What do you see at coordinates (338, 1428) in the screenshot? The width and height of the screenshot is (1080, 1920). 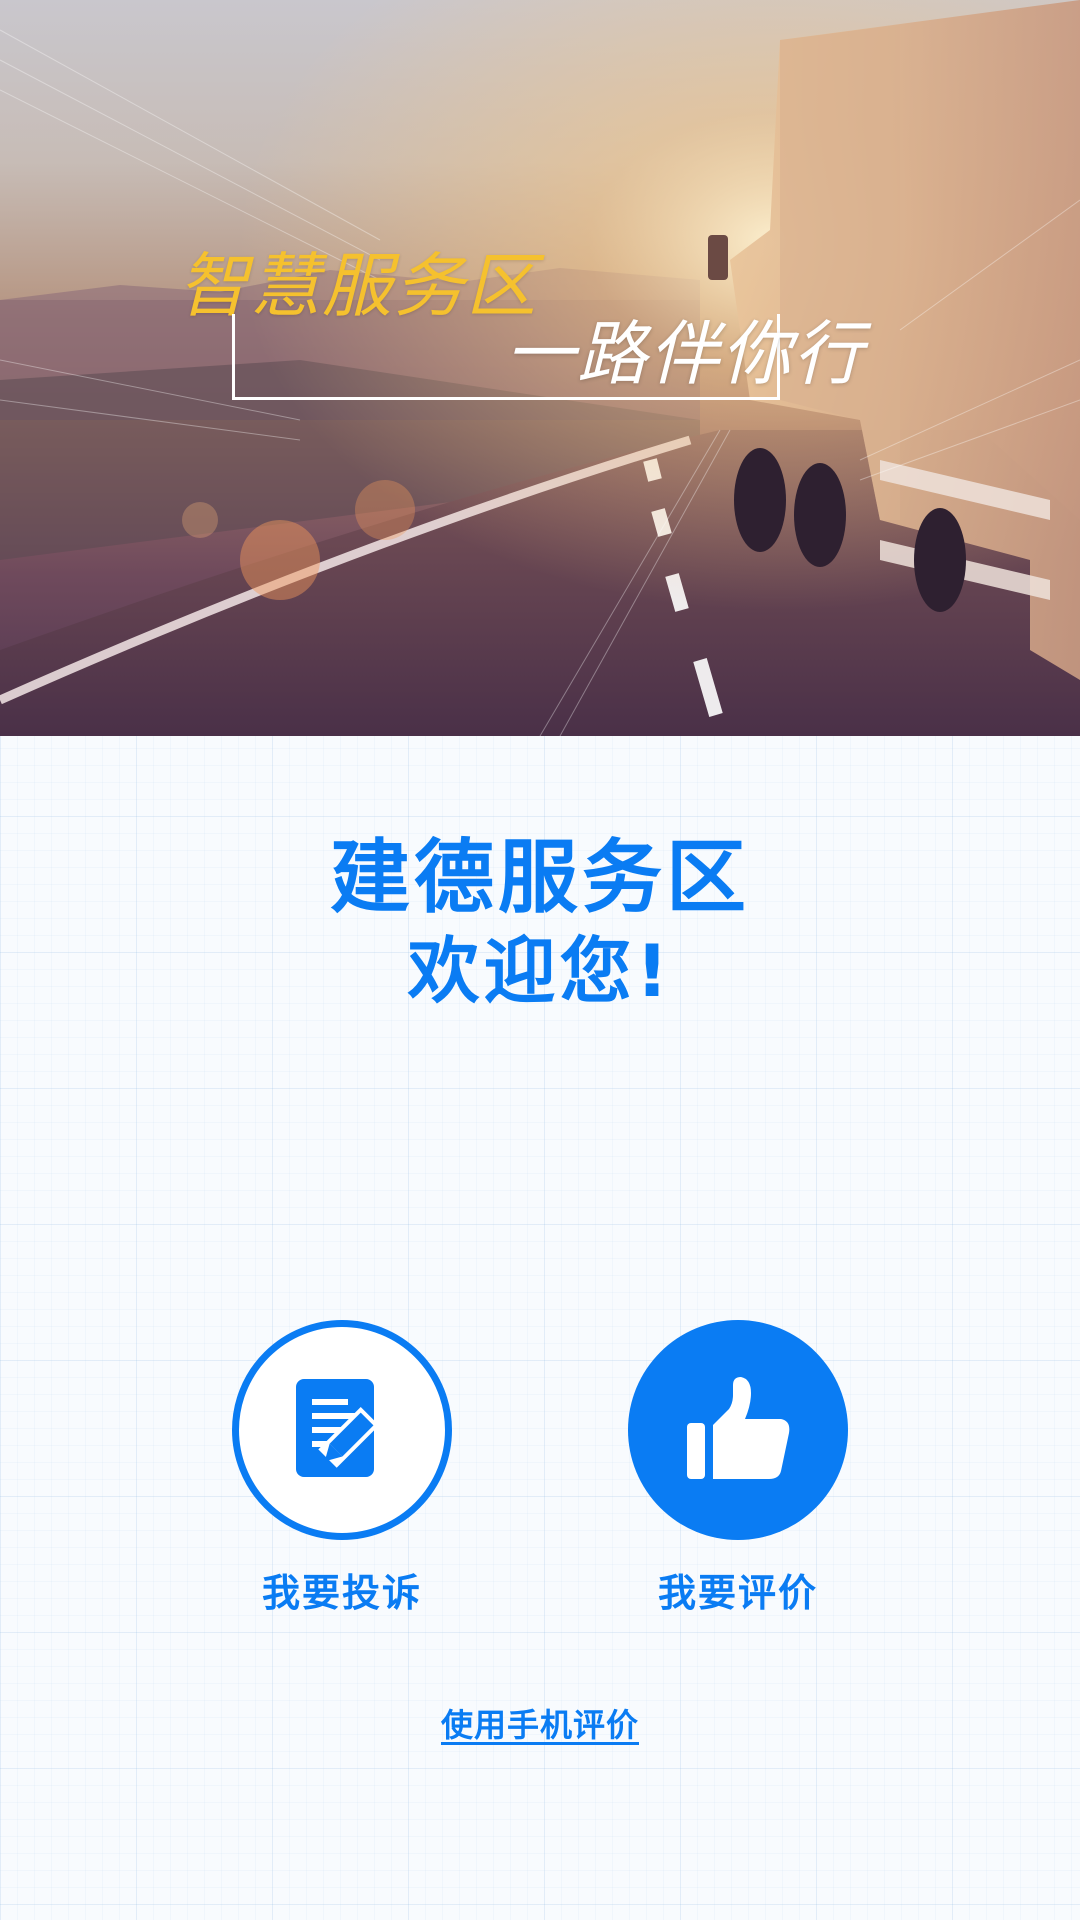 I see `document-edit-icon` at bounding box center [338, 1428].